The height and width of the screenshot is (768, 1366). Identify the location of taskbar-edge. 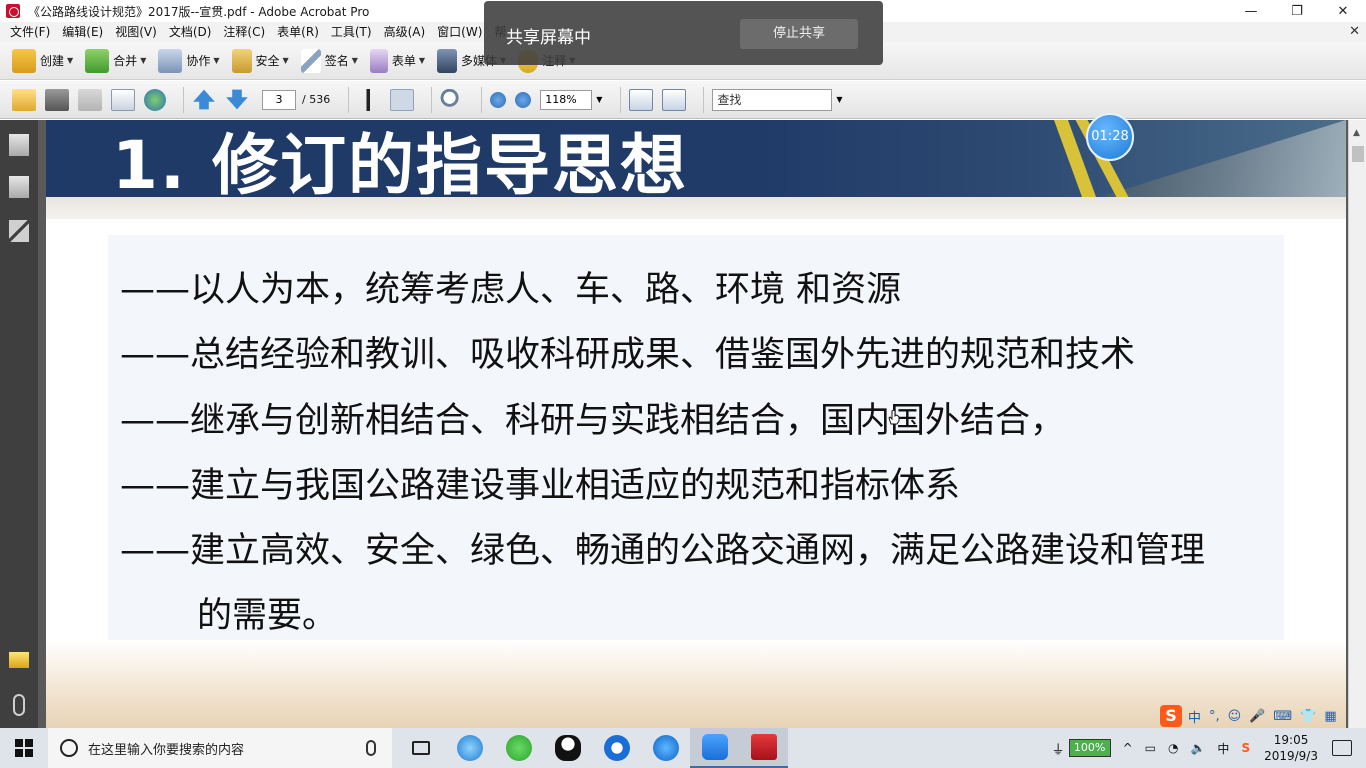
(665, 748).